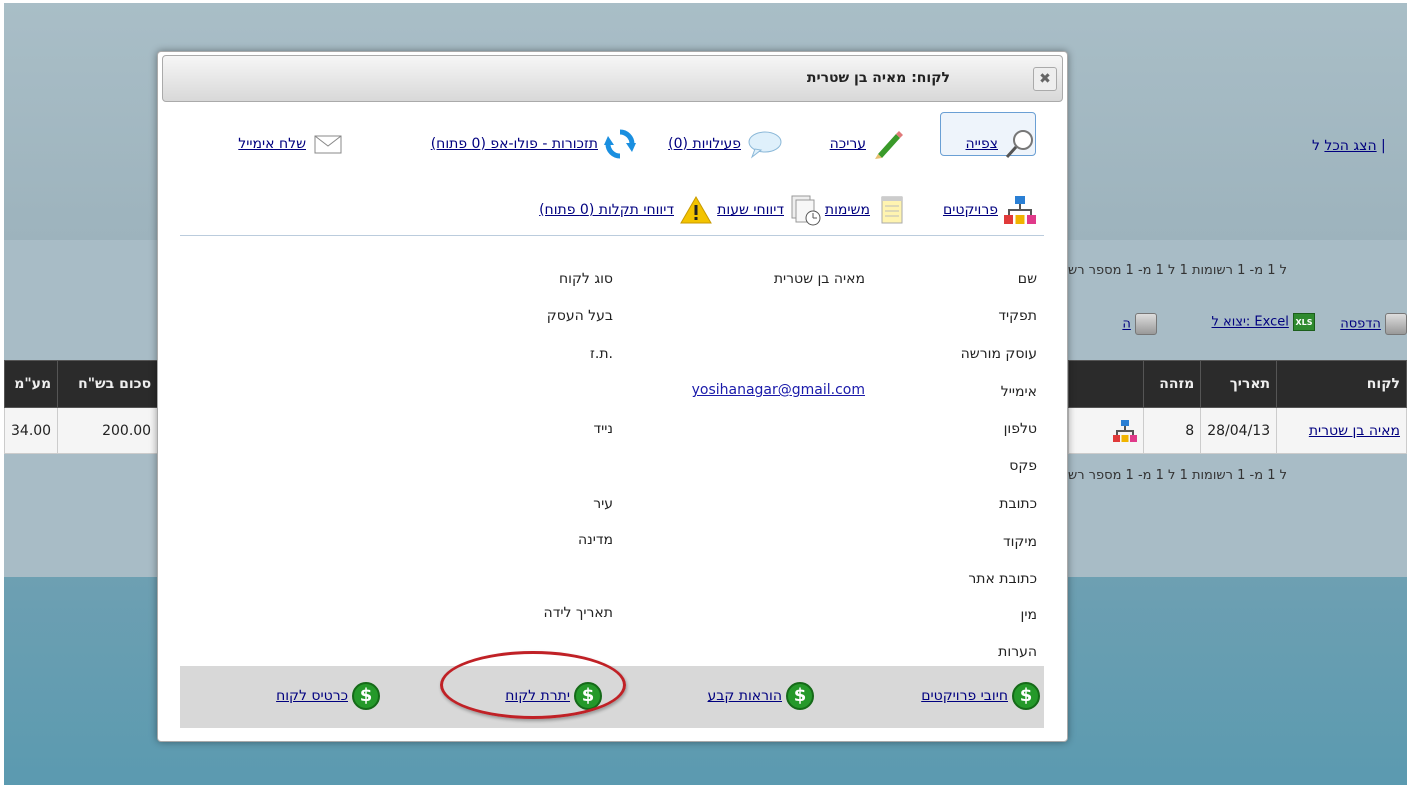 This screenshot has width=1407, height=785. Describe the element at coordinates (1020, 429) in the screenshot. I see `phone-label: טלפון` at that location.